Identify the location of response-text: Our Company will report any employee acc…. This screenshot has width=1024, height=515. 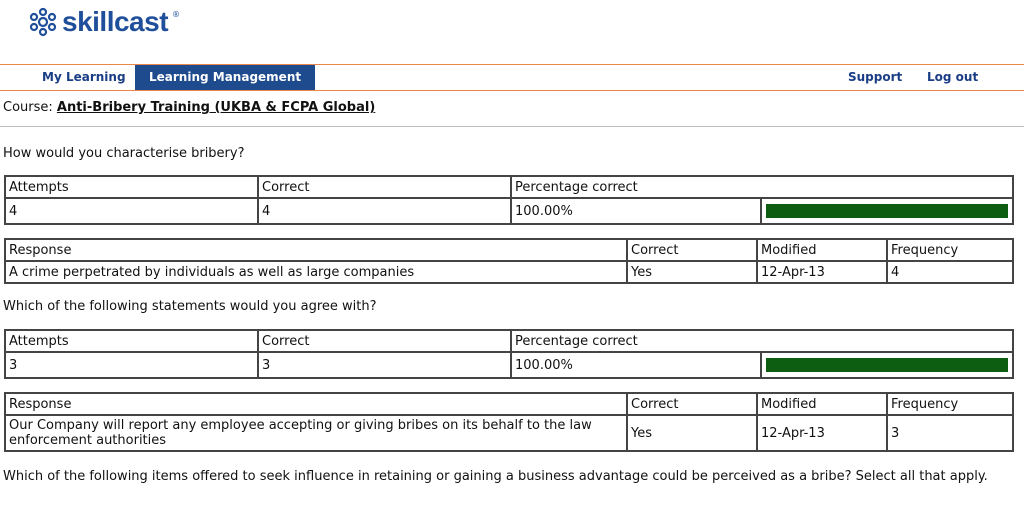
(316, 433).